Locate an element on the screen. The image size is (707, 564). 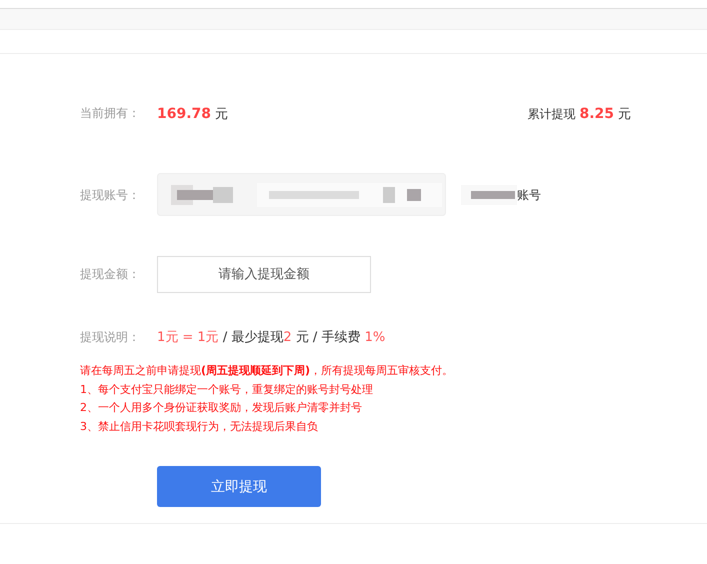
notice-text: 3、禁止信用卡花呗套现行为，无法提现后果自负 is located at coordinates (199, 426).